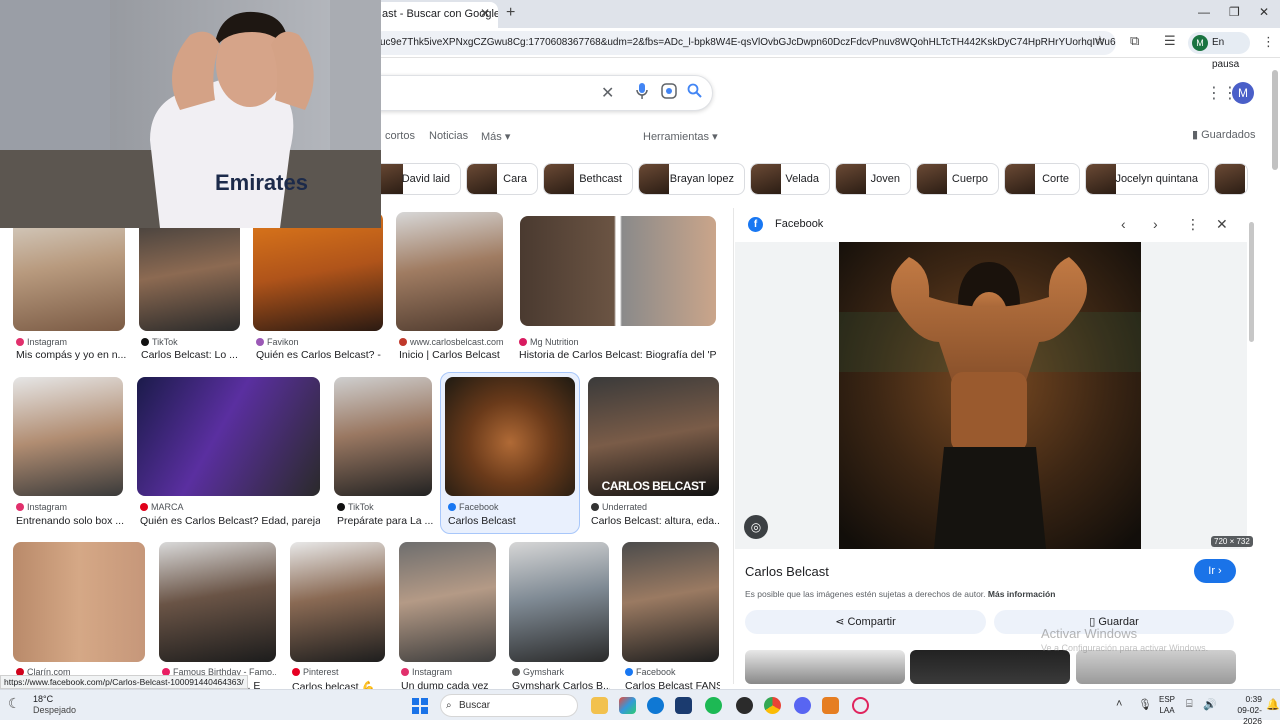 This screenshot has width=1280, height=727. What do you see at coordinates (957, 179) in the screenshot?
I see `chip-cuerpo: Cuerpo` at bounding box center [957, 179].